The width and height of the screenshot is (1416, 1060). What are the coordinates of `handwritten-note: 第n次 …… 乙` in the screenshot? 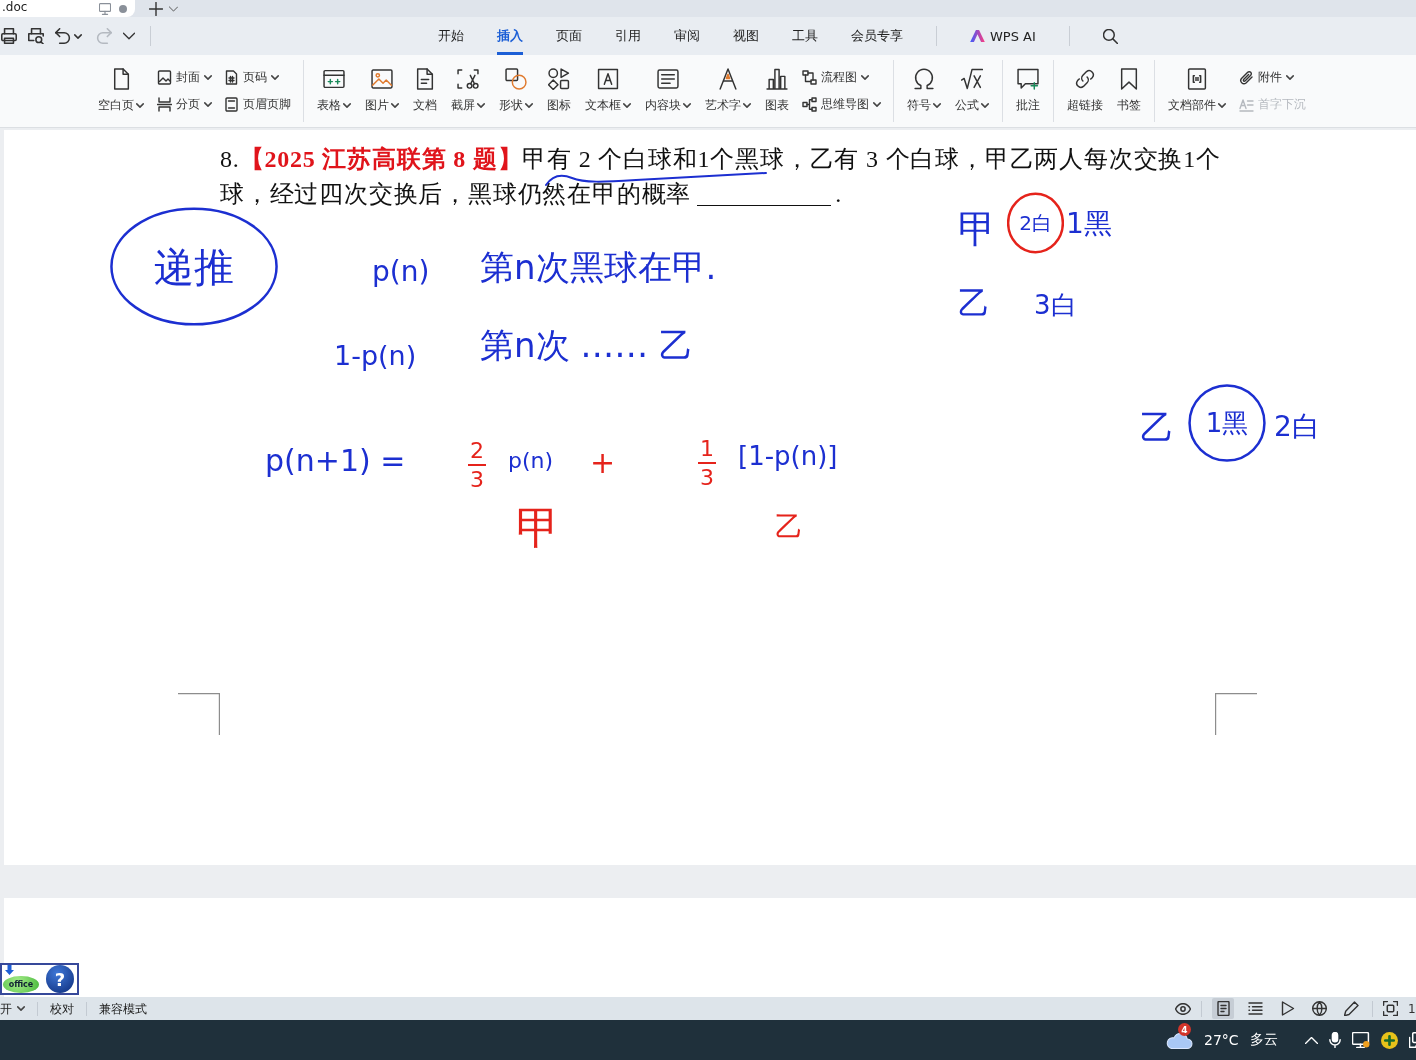 It's located at (587, 345).